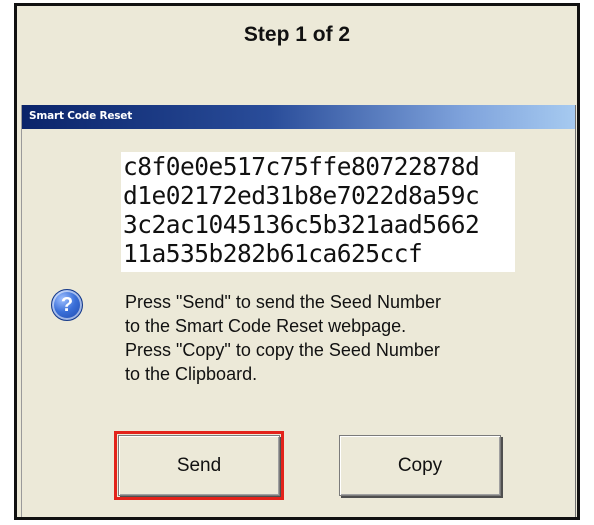  What do you see at coordinates (199, 465) in the screenshot?
I see `send-button: Send` at bounding box center [199, 465].